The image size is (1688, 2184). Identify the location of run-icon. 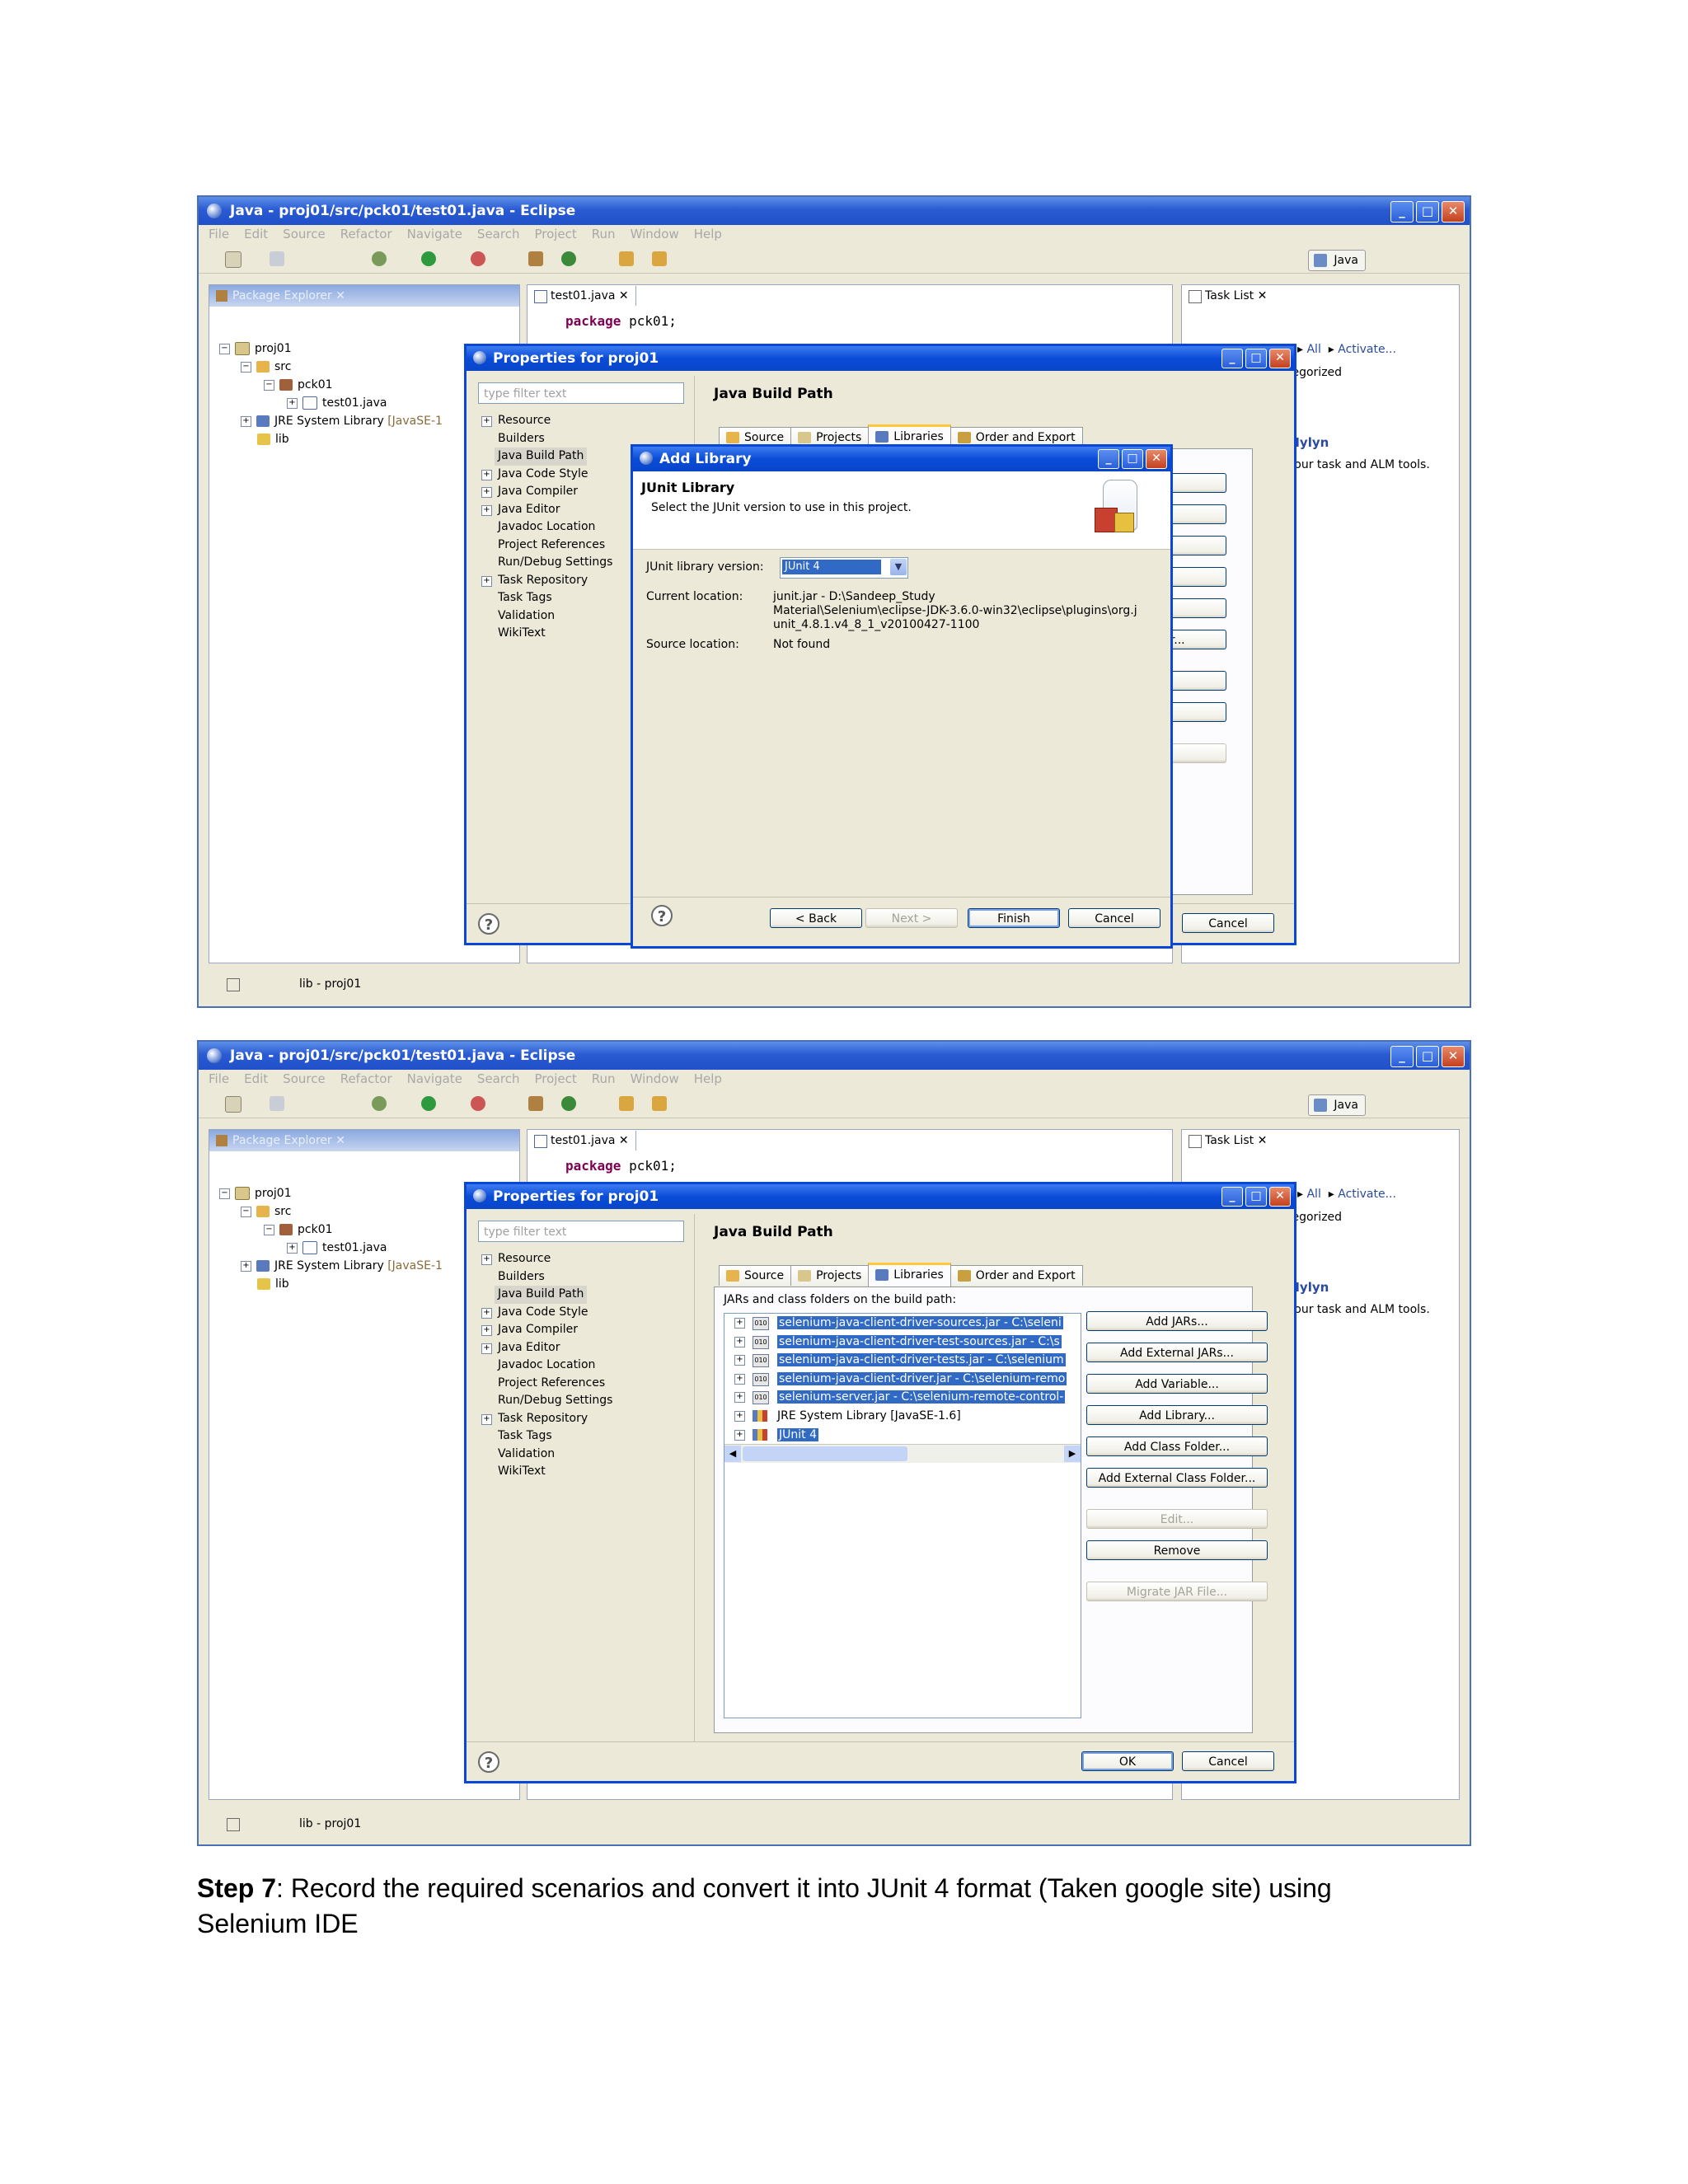
(429, 1103).